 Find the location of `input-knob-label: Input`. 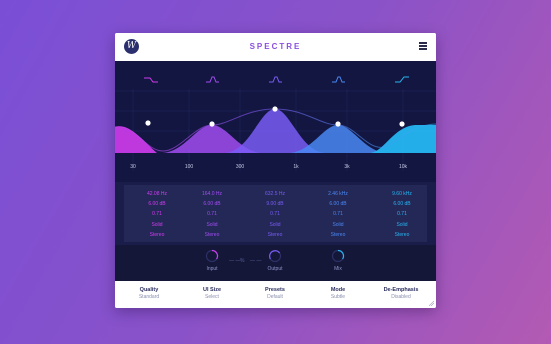

input-knob-label: Input is located at coordinates (212, 269).